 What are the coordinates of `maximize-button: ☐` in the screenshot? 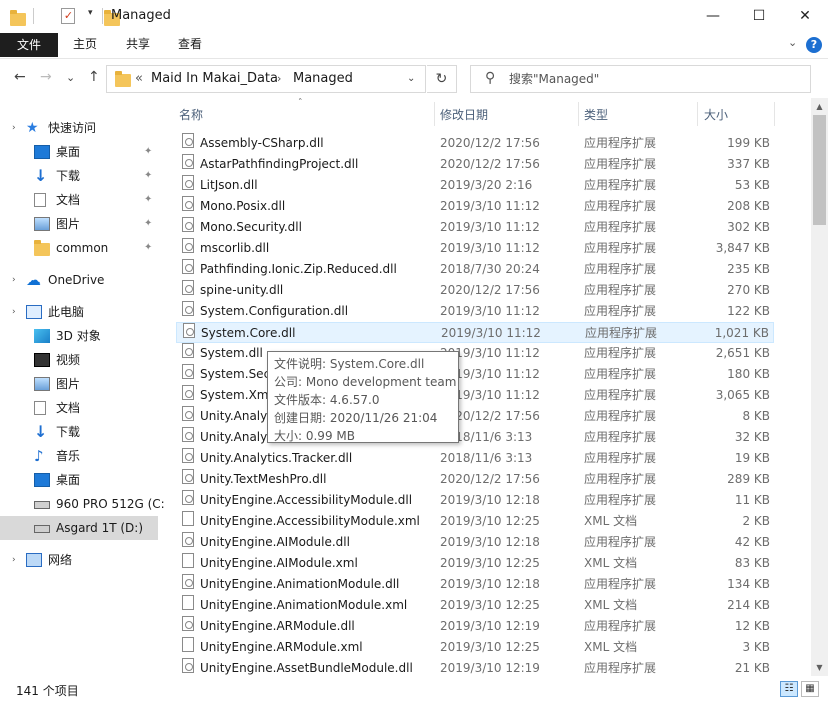 It's located at (759, 16).